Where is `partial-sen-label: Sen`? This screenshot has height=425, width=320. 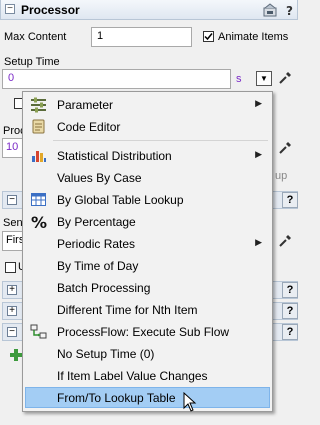 partial-sen-label: Sen is located at coordinates (13, 223).